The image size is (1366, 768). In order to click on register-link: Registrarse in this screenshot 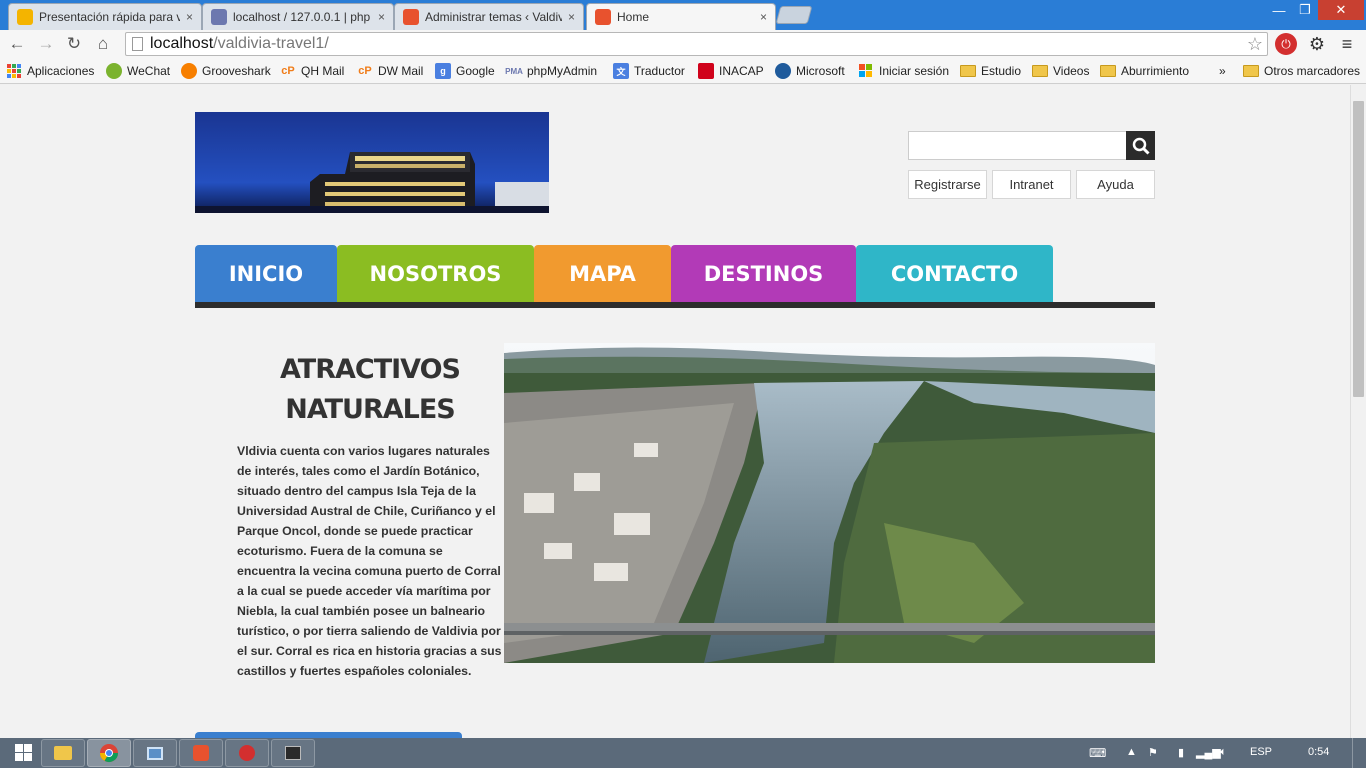, I will do `click(947, 184)`.